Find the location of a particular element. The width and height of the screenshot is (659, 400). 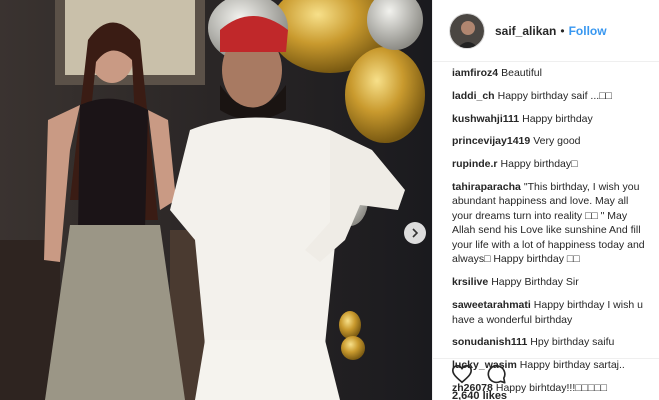

comment-text: Happy birthday□ is located at coordinates (539, 164).